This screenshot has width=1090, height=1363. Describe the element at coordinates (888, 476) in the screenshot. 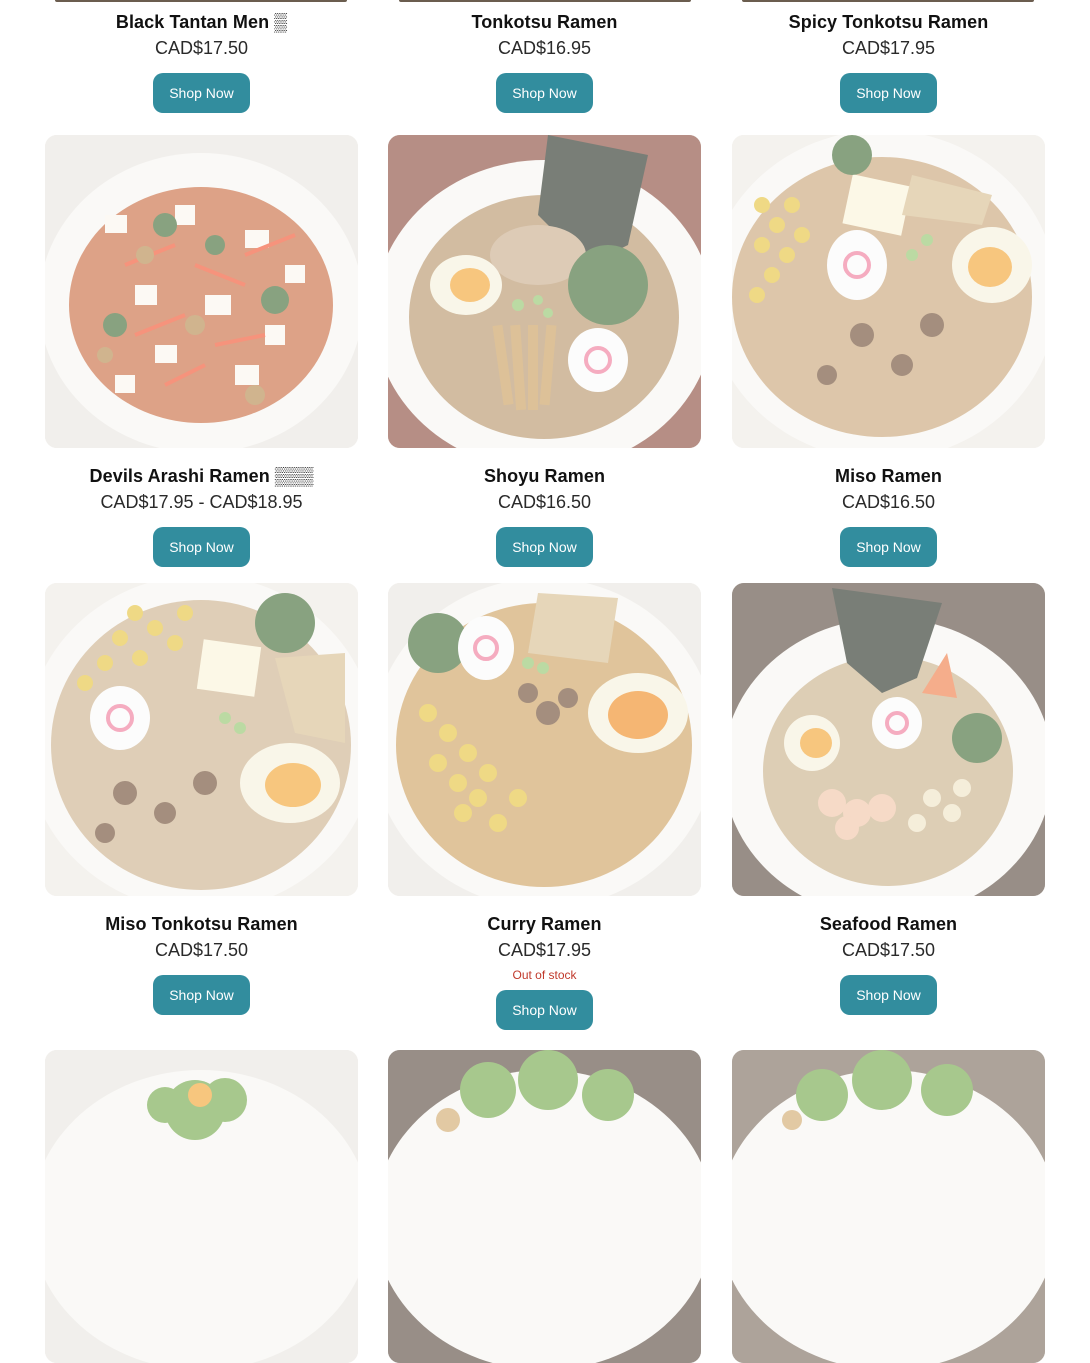

I see `product-name: Miso Ramen` at that location.